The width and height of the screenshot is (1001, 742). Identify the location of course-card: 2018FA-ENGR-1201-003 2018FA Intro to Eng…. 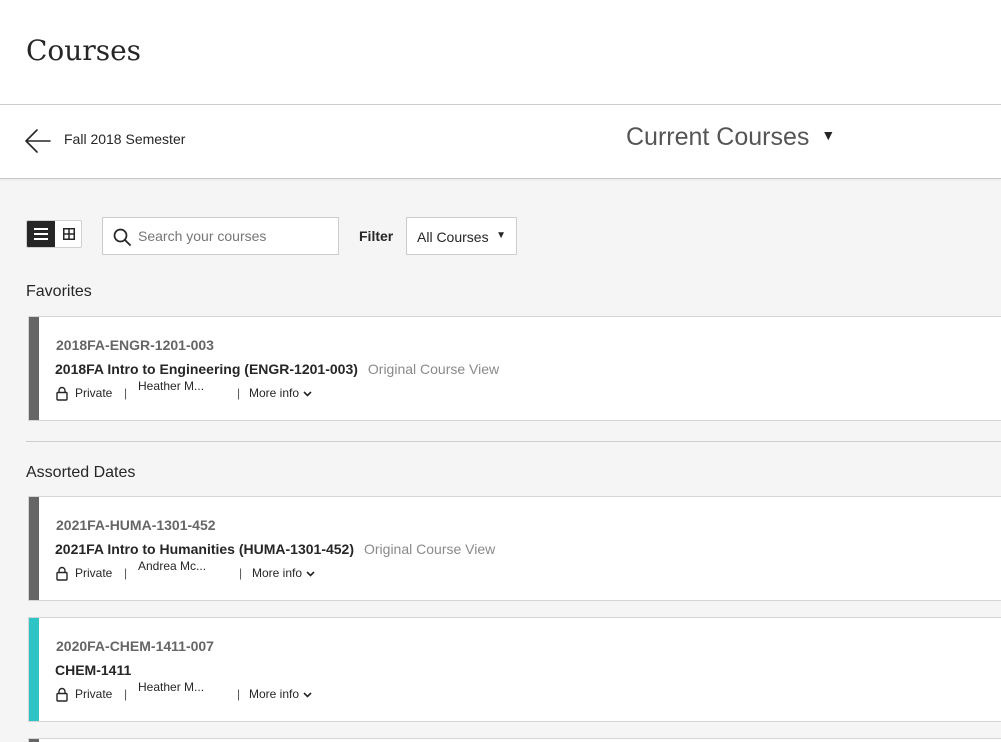
(514, 368).